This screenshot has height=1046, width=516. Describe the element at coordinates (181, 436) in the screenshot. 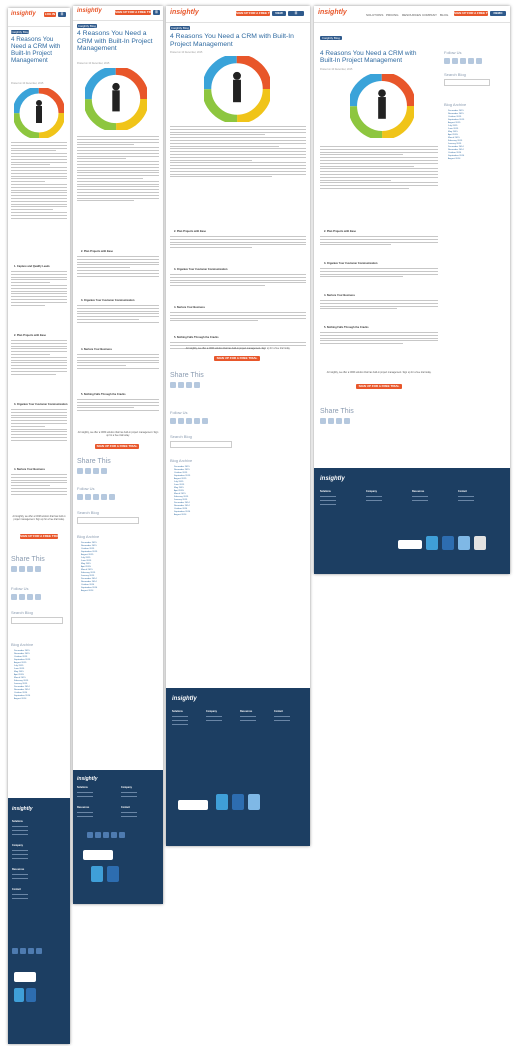

I see `search-heading: Search Blog` at that location.